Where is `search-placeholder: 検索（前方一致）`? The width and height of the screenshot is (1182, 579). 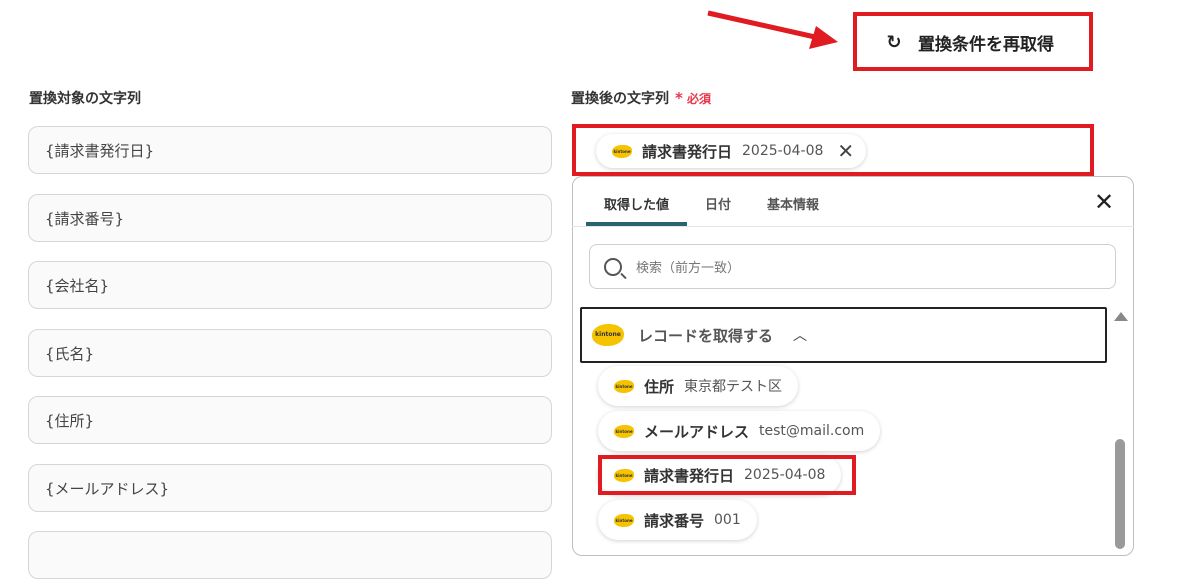
search-placeholder: 検索（前方一致） is located at coordinates (688, 268).